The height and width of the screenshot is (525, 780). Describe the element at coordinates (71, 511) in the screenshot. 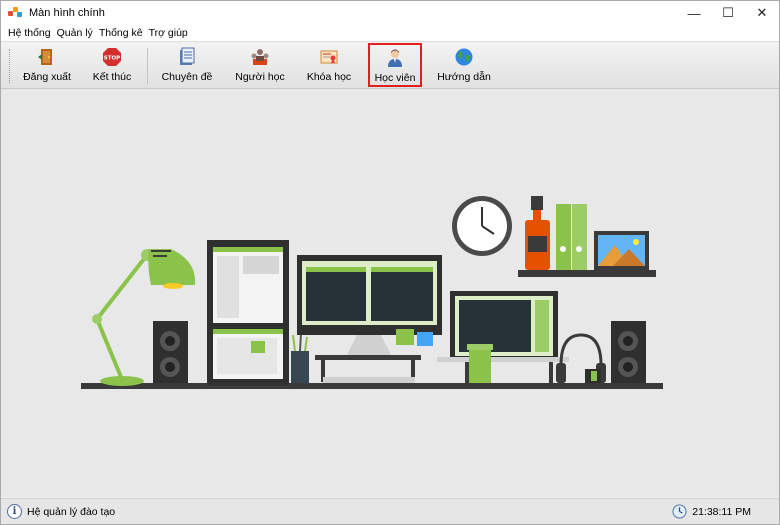

I see `status-text: Hệ quản lý đào tạo` at that location.